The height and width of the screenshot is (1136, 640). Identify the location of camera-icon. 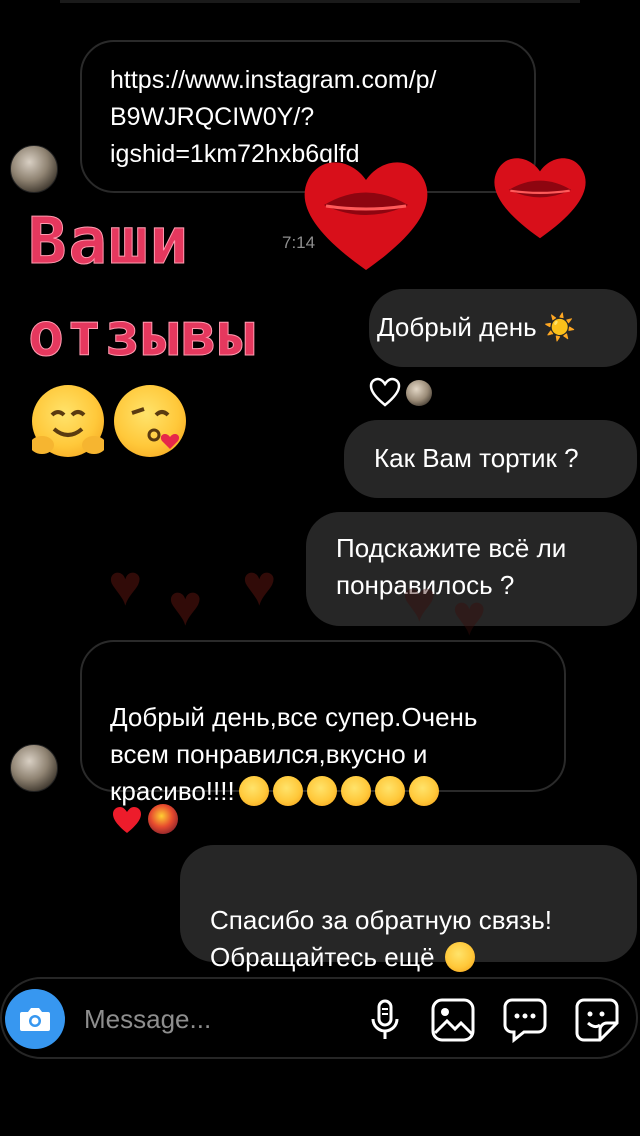
(35, 1019).